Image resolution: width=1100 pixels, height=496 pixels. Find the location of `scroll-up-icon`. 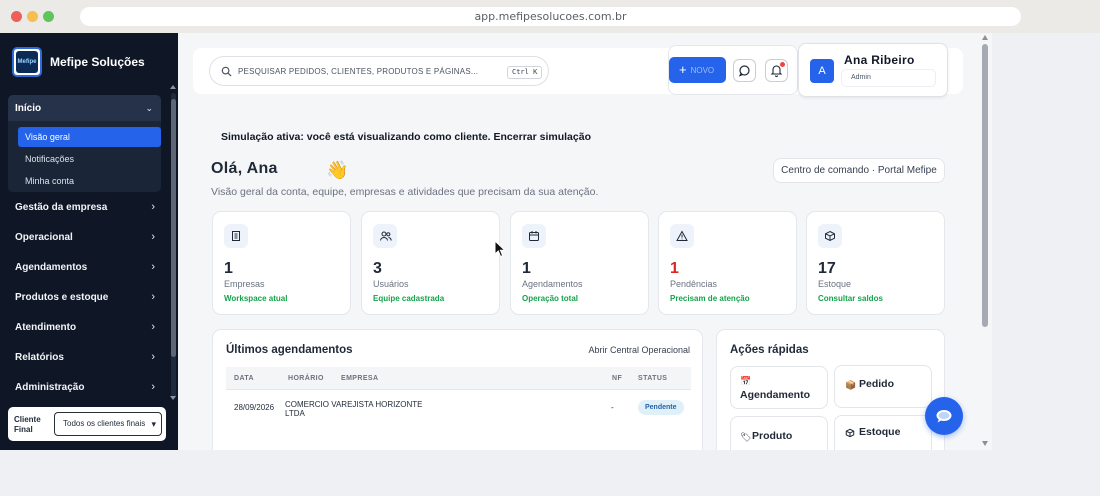

scroll-up-icon is located at coordinates (985, 37).